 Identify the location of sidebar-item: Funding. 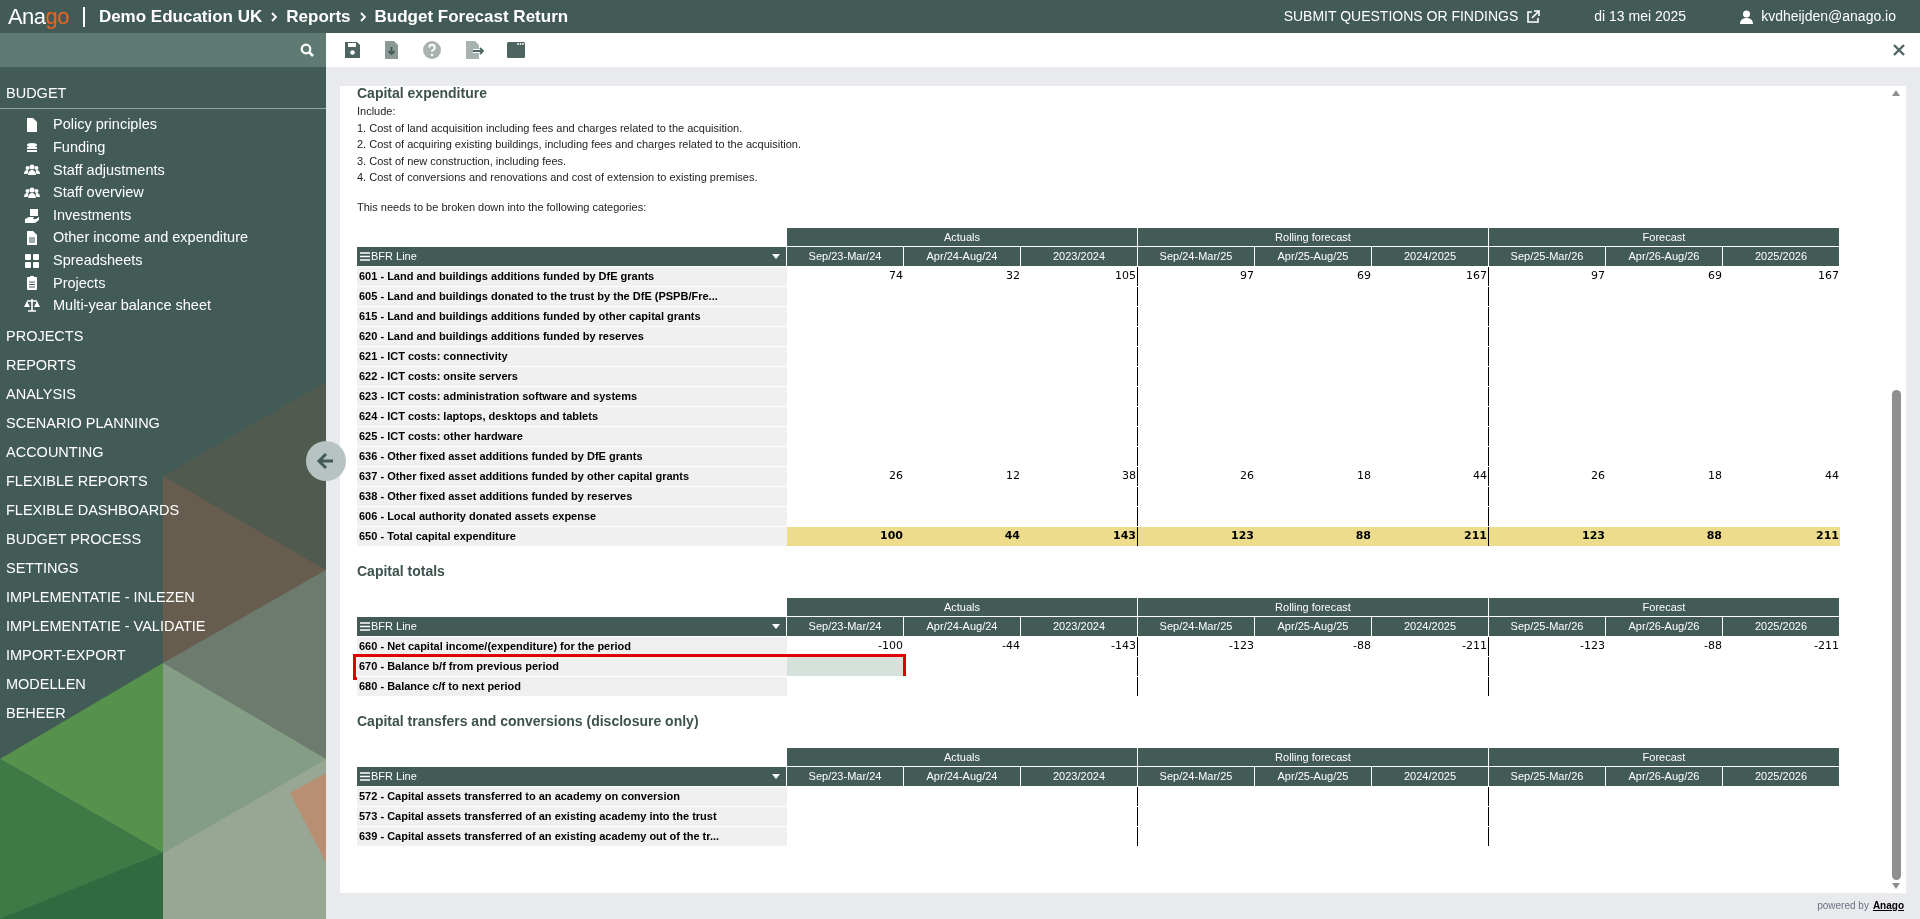
(130, 148).